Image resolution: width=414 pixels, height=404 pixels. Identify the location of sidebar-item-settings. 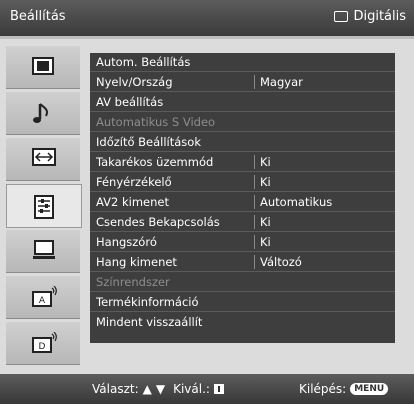
(44, 206).